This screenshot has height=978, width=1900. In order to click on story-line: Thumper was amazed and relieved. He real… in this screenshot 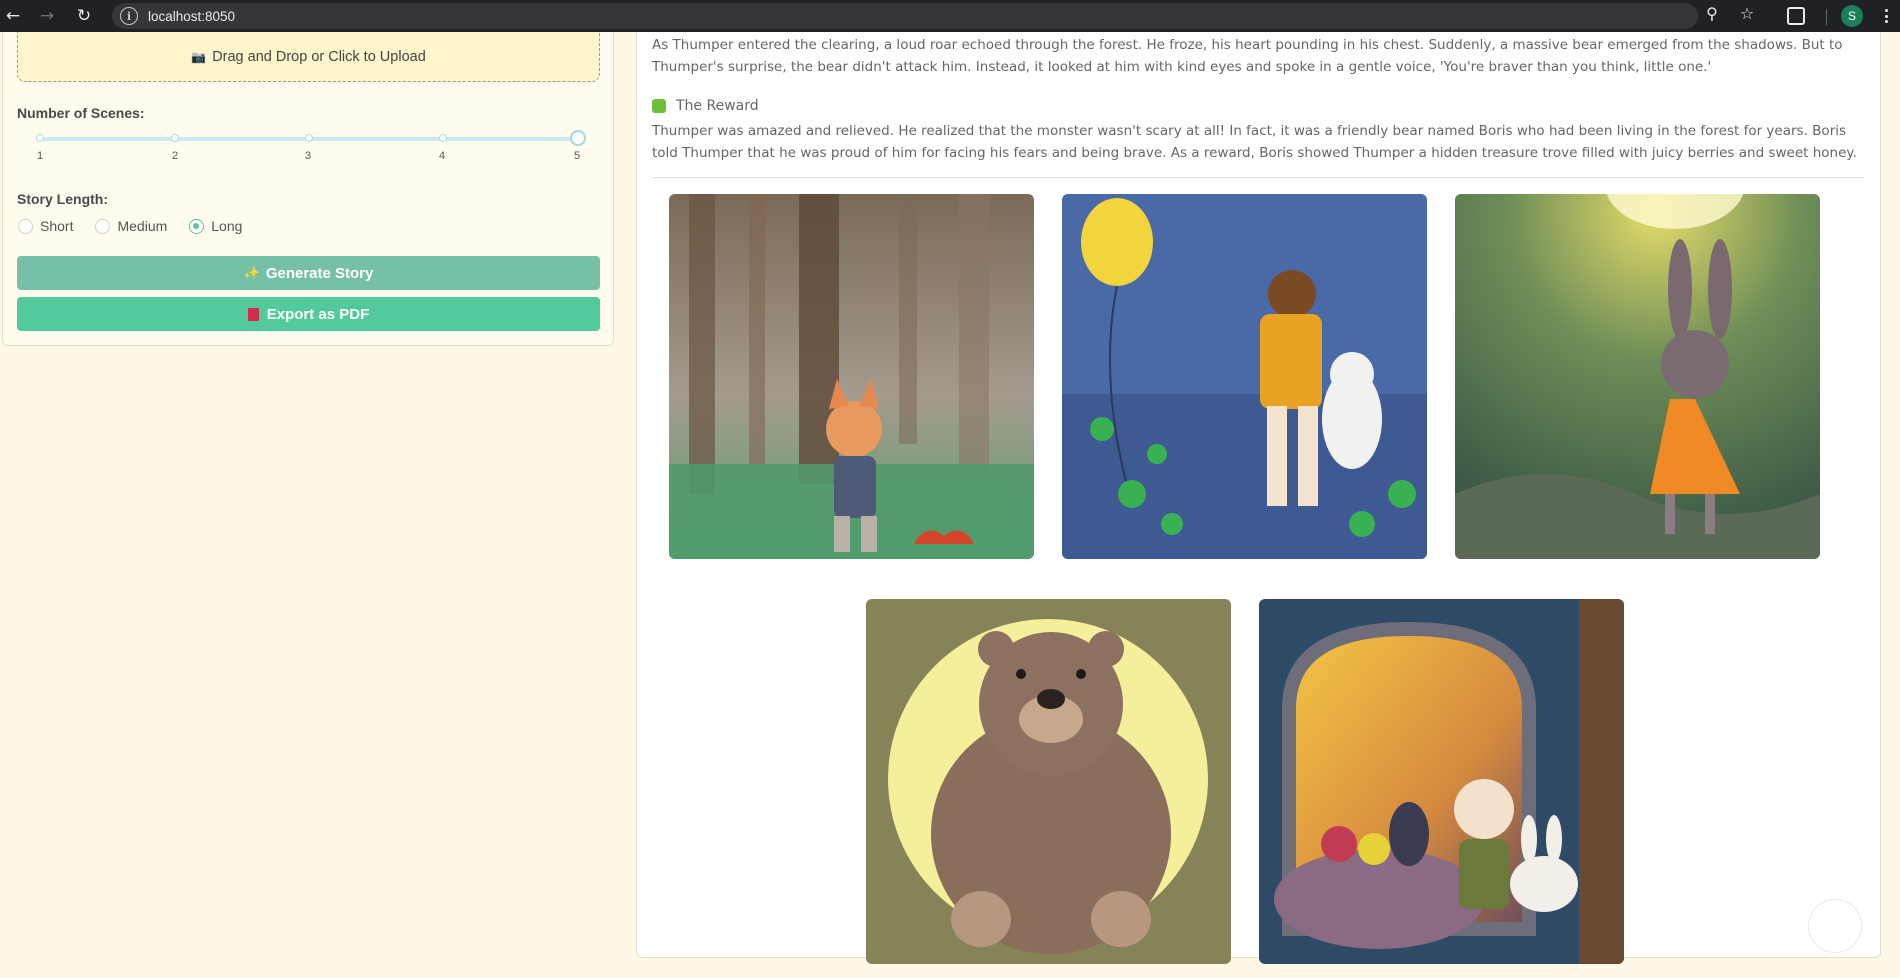, I will do `click(1249, 131)`.